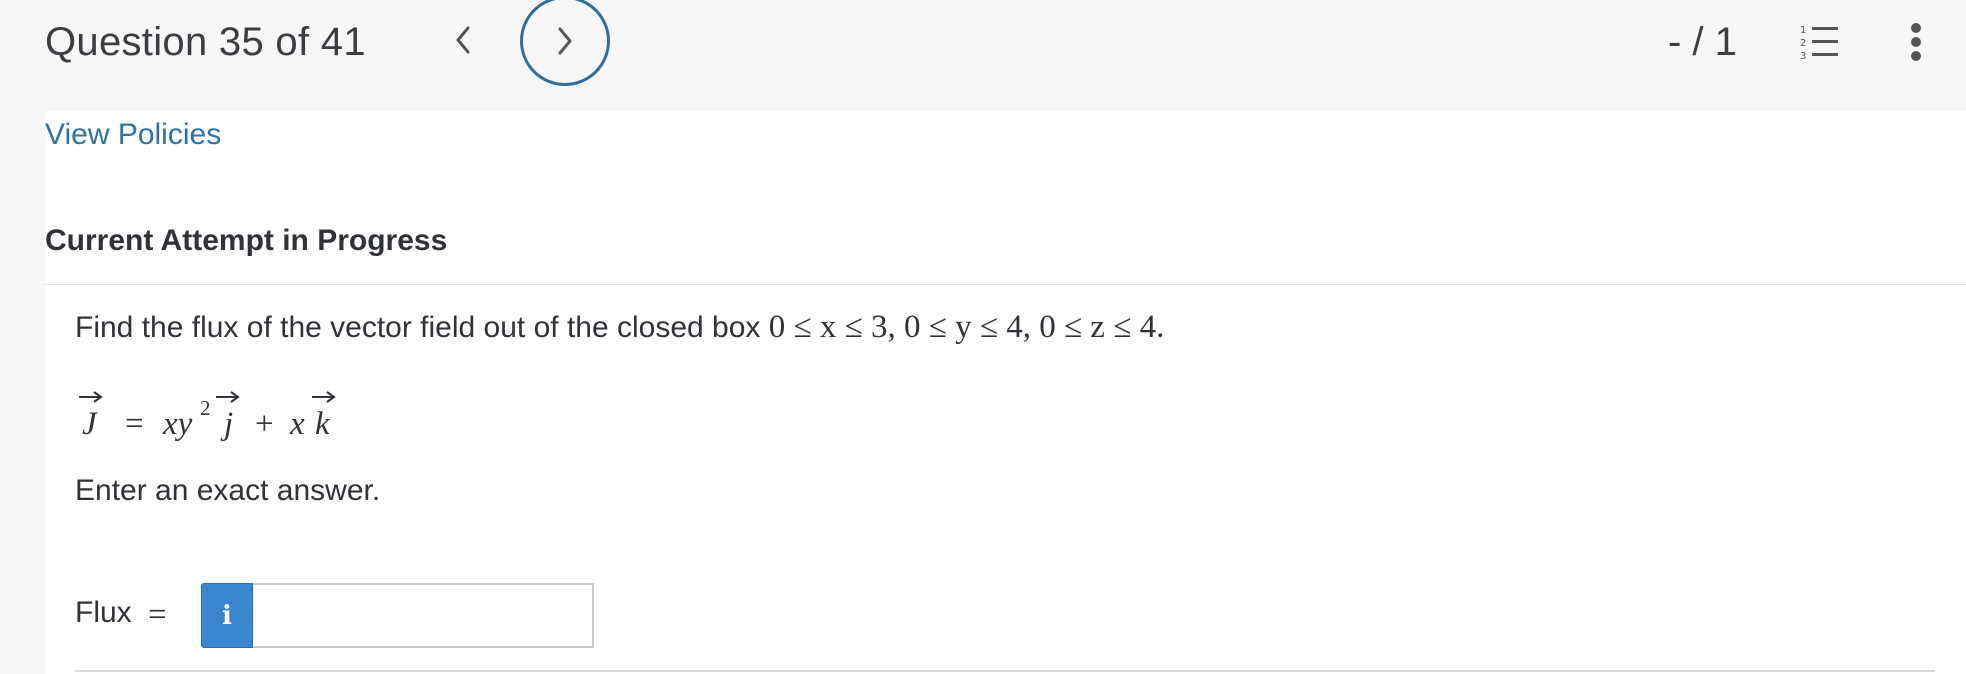 The height and width of the screenshot is (674, 1966). I want to click on info-icon: i, so click(227, 615).